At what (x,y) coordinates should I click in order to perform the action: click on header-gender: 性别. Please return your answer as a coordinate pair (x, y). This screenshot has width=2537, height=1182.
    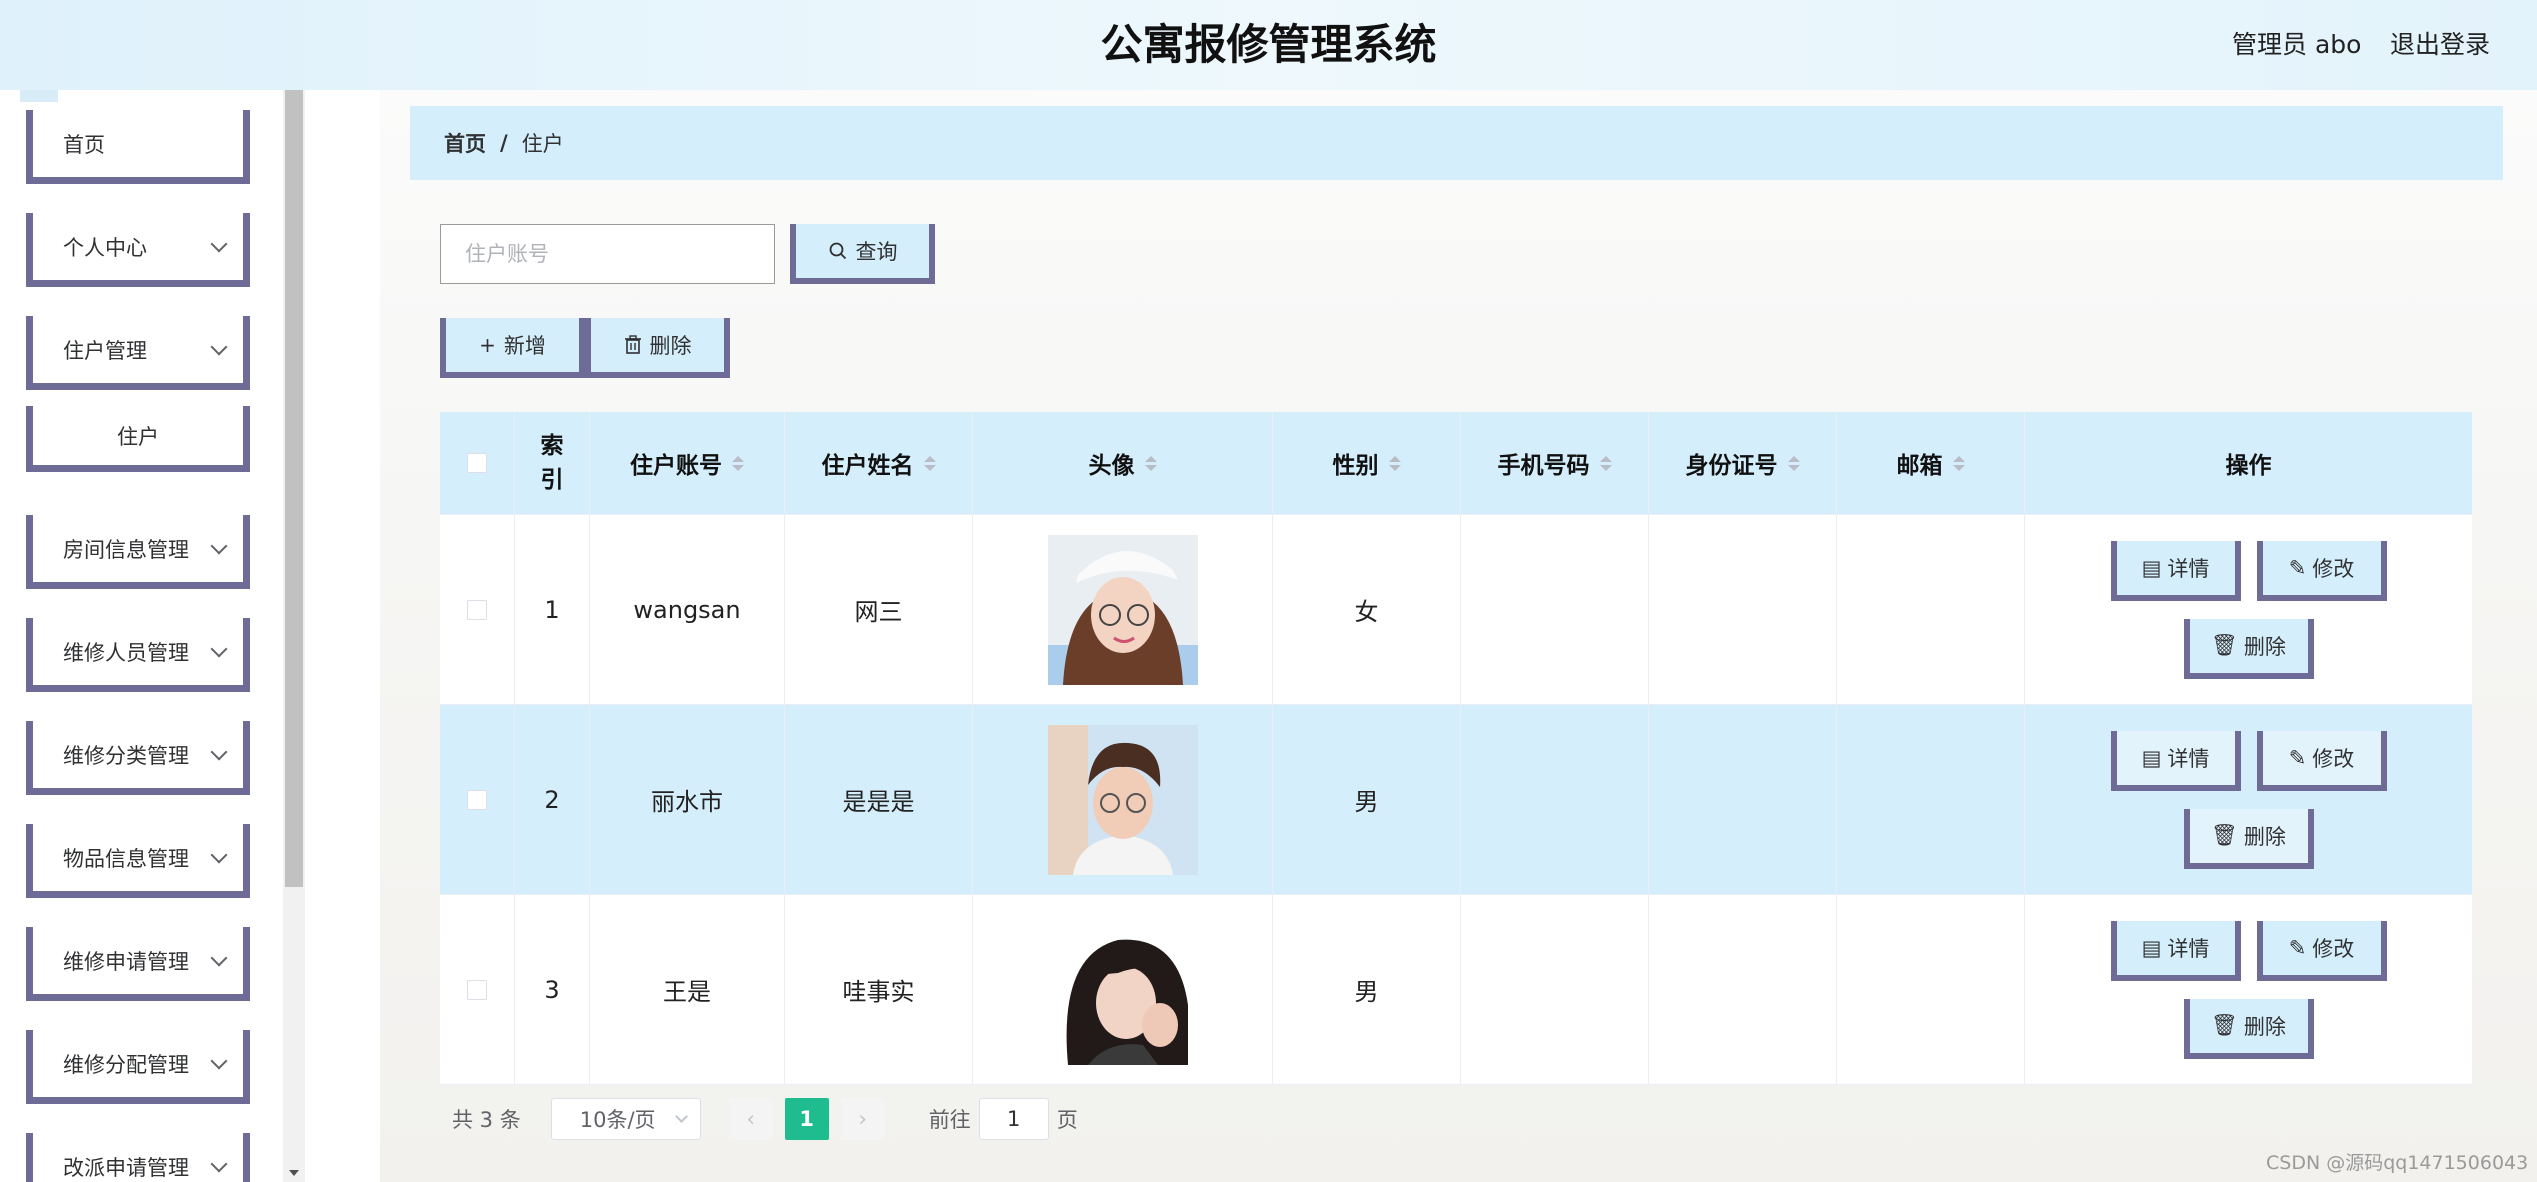
    Looking at the image, I should click on (1367, 463).